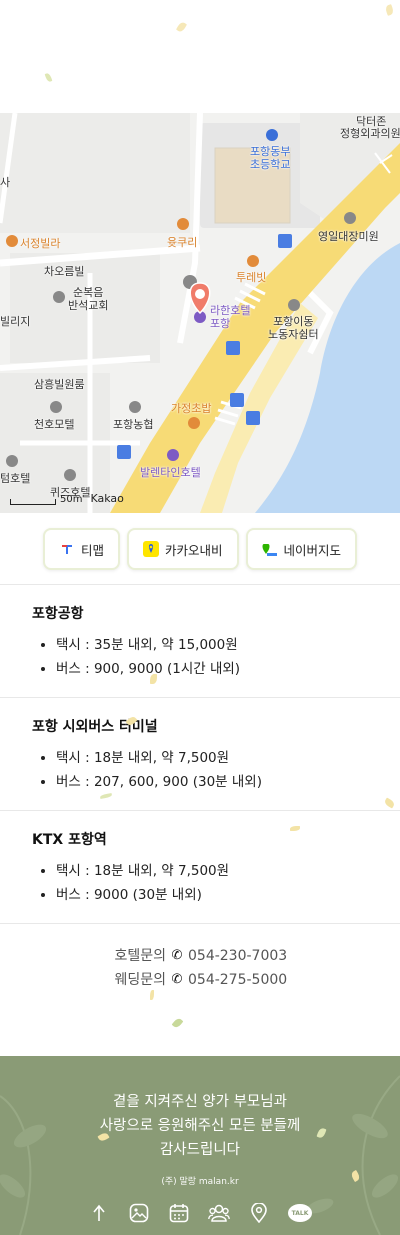 The width and height of the screenshot is (400, 1235). Describe the element at coordinates (33, 502) in the screenshot. I see `scale-bar` at that location.